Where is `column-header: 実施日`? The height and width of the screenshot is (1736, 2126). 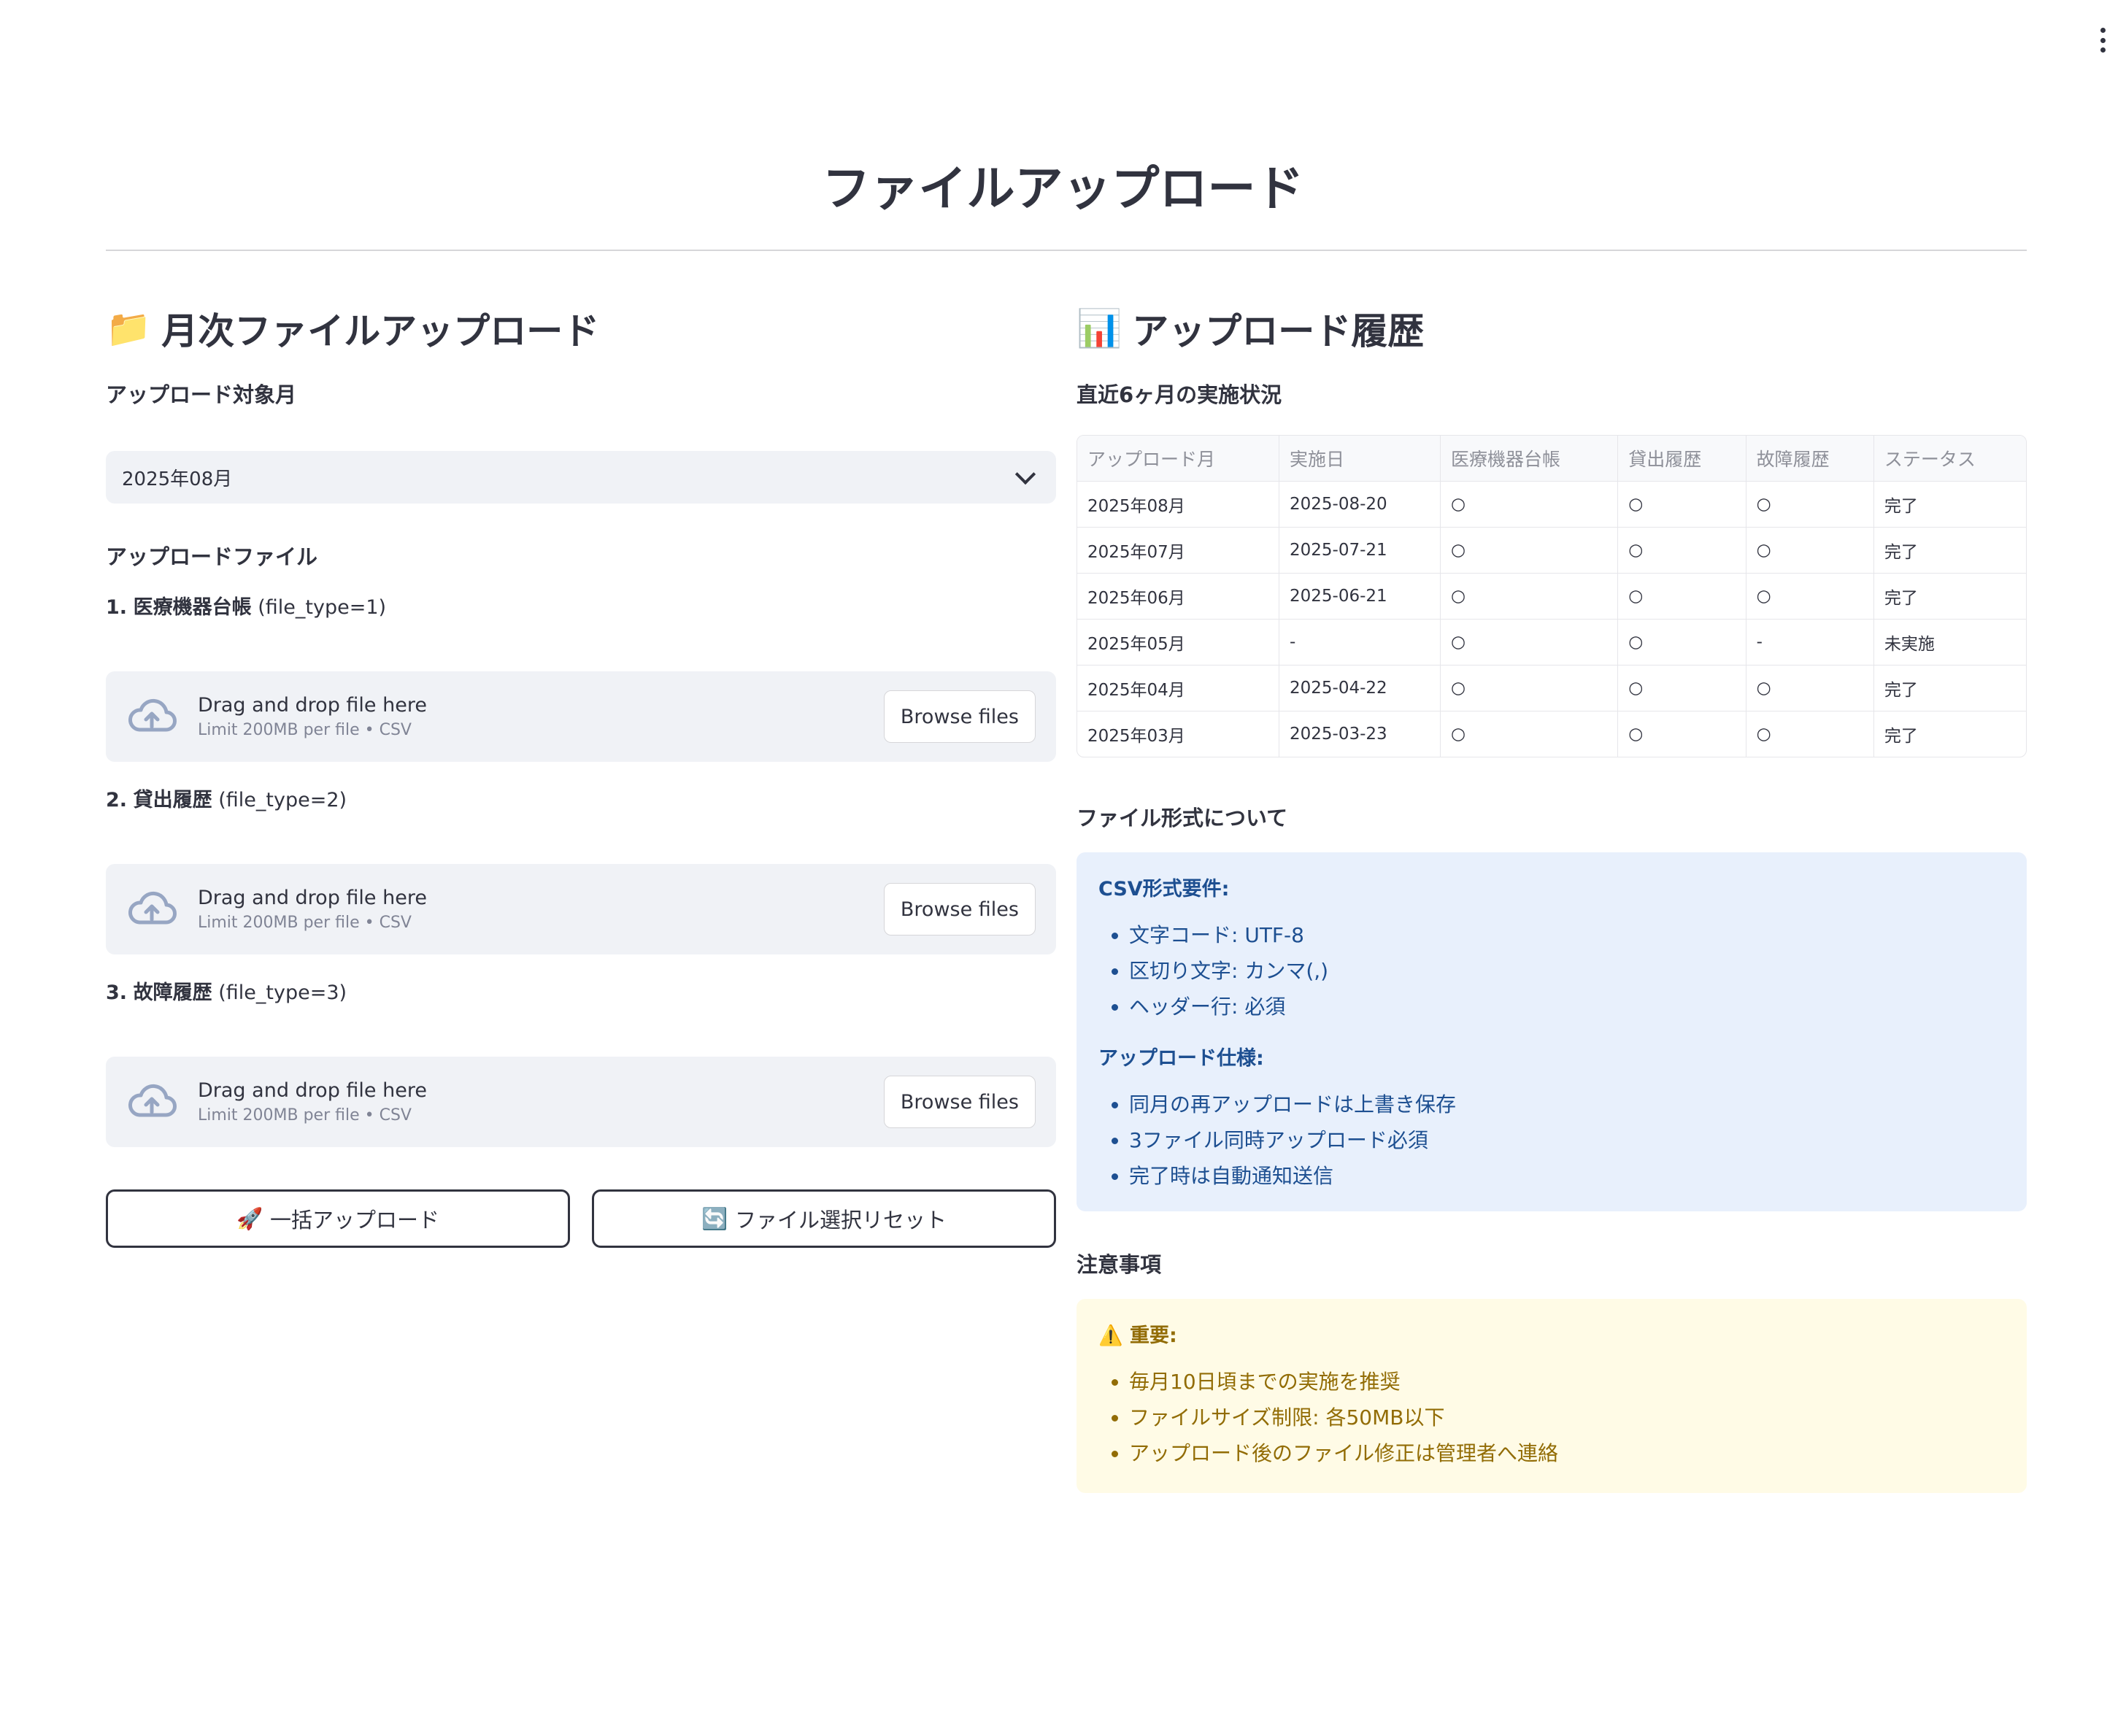
column-header: 実施日 is located at coordinates (1360, 459).